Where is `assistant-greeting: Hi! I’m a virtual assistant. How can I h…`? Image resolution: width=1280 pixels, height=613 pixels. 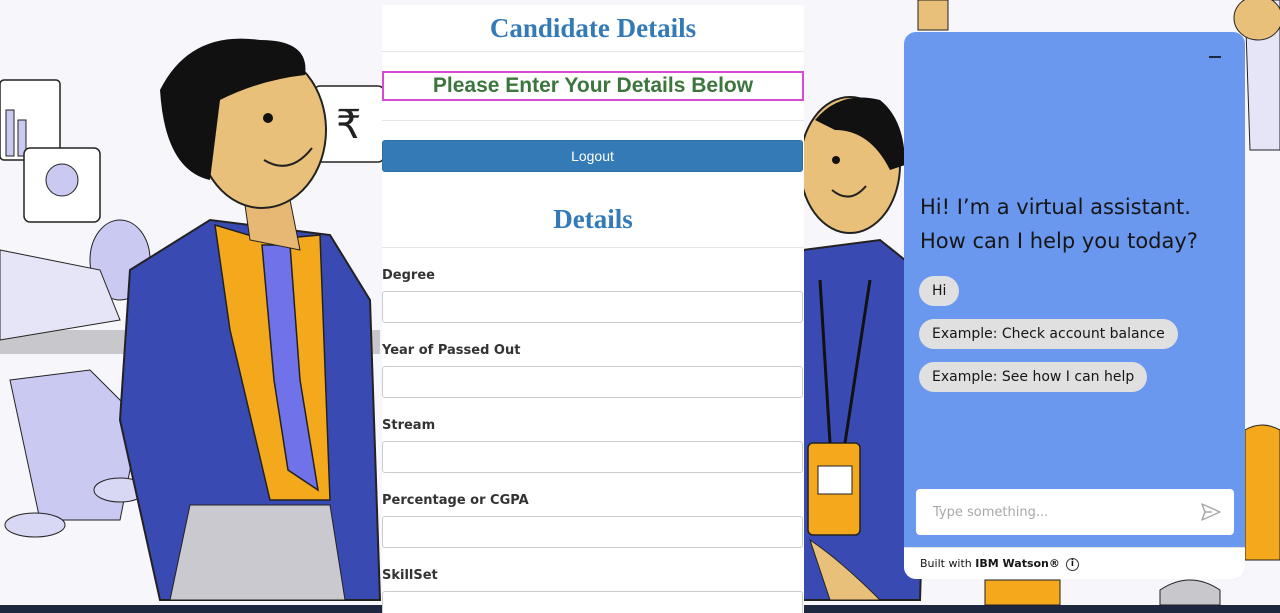 assistant-greeting: Hi! I’m a virtual assistant. How can I h… is located at coordinates (1059, 224).